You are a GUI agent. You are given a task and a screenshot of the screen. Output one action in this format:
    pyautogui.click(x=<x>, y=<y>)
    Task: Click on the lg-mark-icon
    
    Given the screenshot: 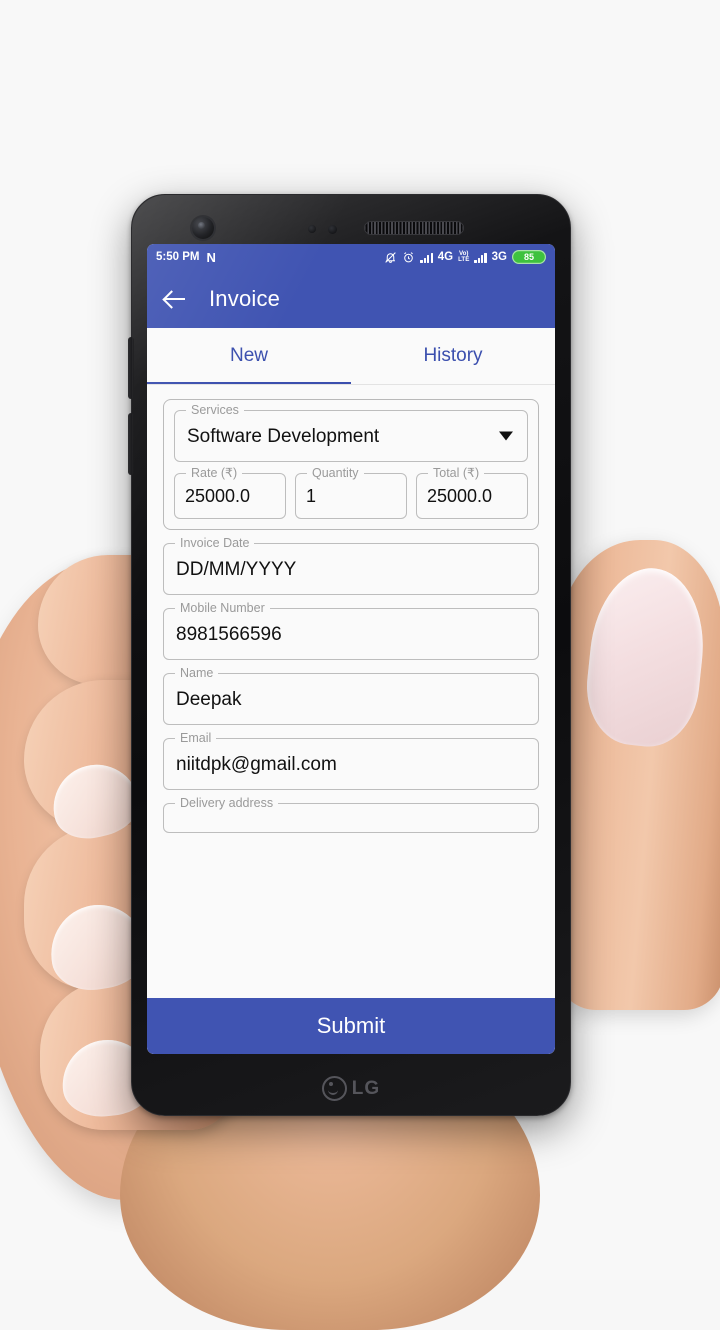 What is the action you would take?
    pyautogui.click(x=334, y=1088)
    